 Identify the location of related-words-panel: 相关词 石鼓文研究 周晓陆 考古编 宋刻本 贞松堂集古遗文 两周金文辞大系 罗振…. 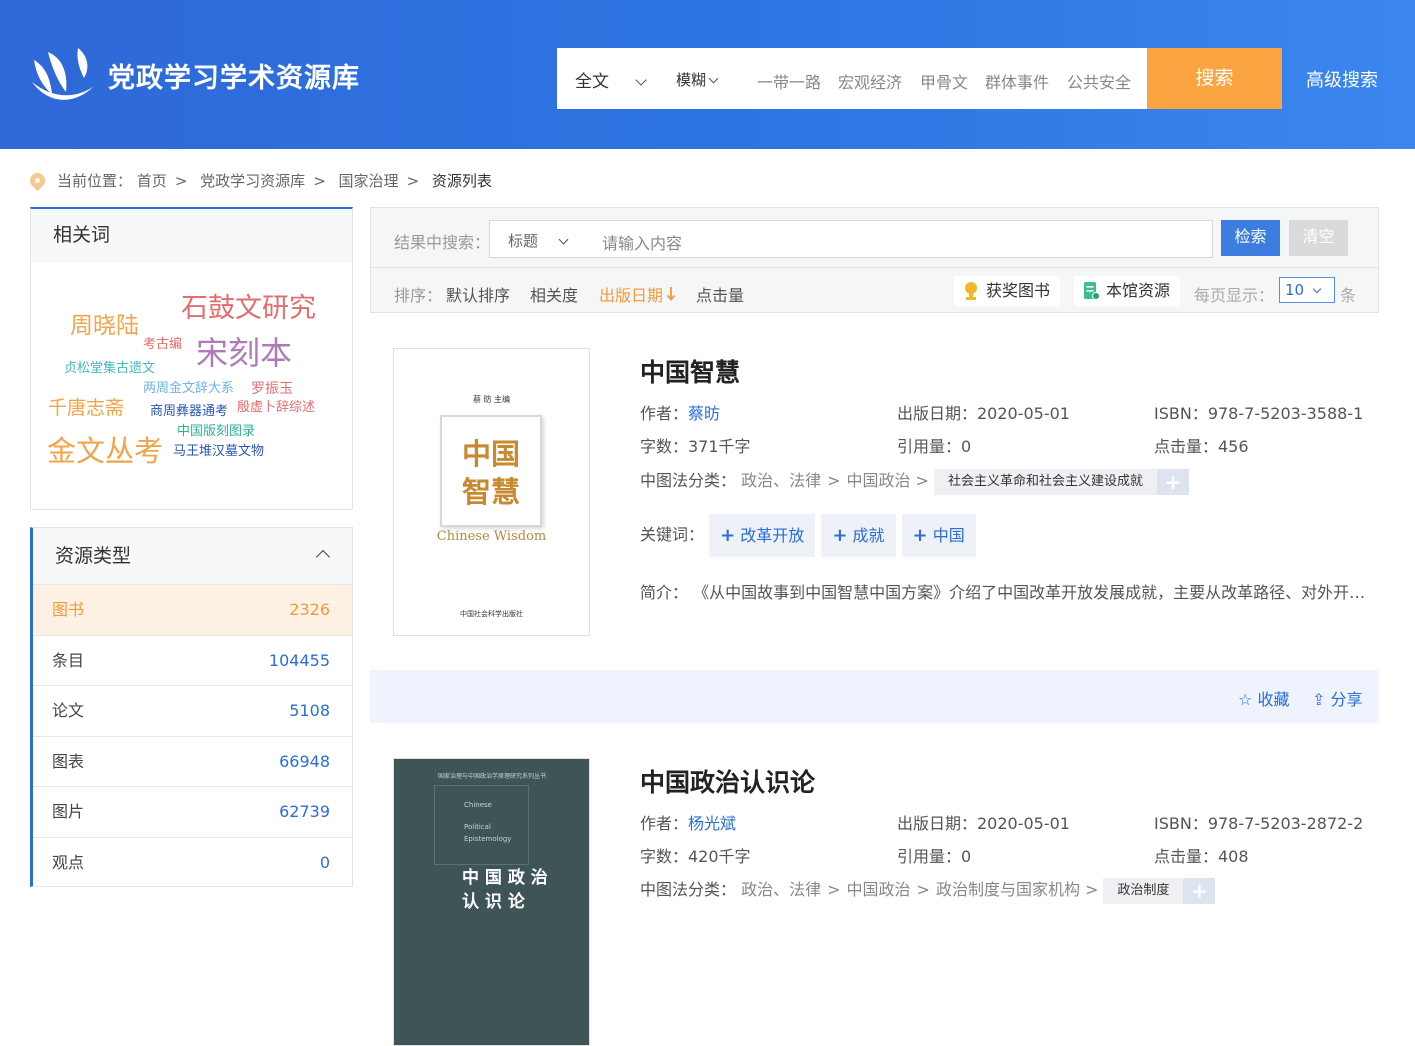
(191, 358).